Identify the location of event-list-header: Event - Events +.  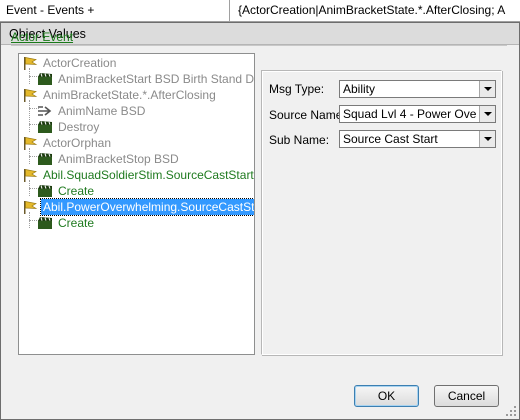
(115, 10).